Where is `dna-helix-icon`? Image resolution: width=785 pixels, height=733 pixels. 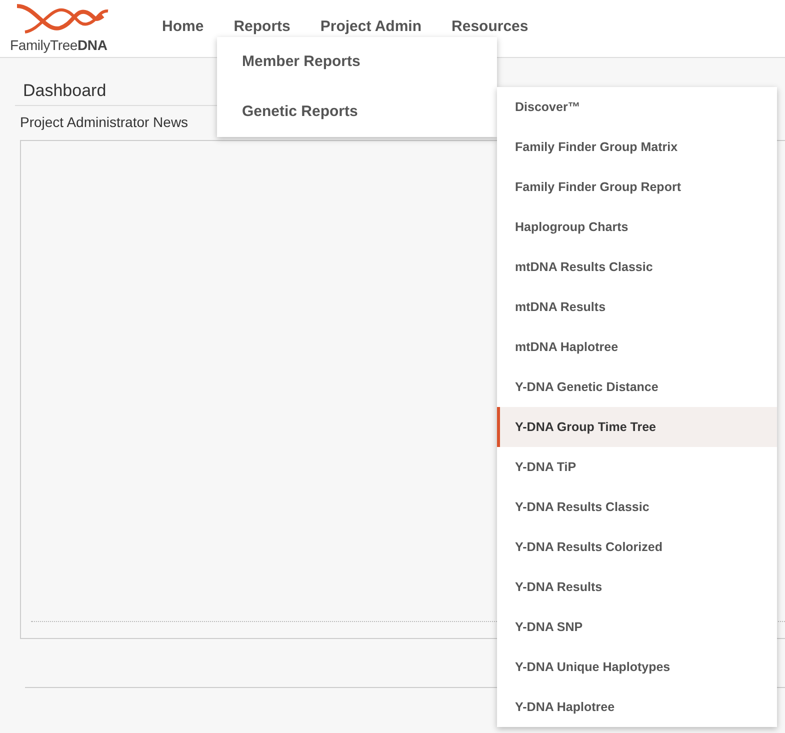 dna-helix-icon is located at coordinates (62, 19).